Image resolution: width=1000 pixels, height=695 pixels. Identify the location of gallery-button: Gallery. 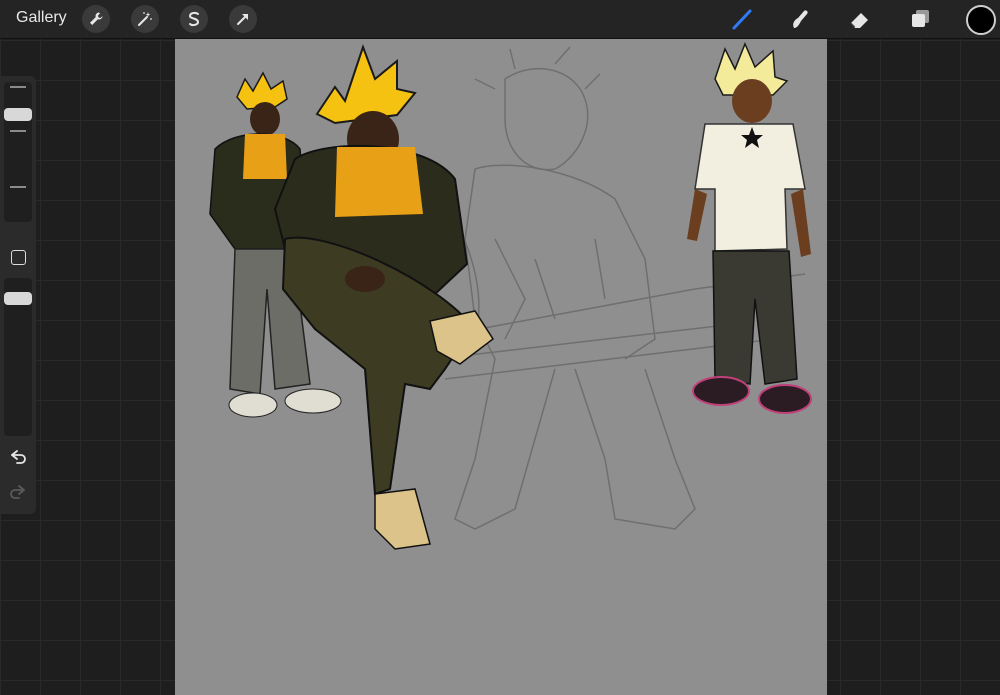
(41, 18).